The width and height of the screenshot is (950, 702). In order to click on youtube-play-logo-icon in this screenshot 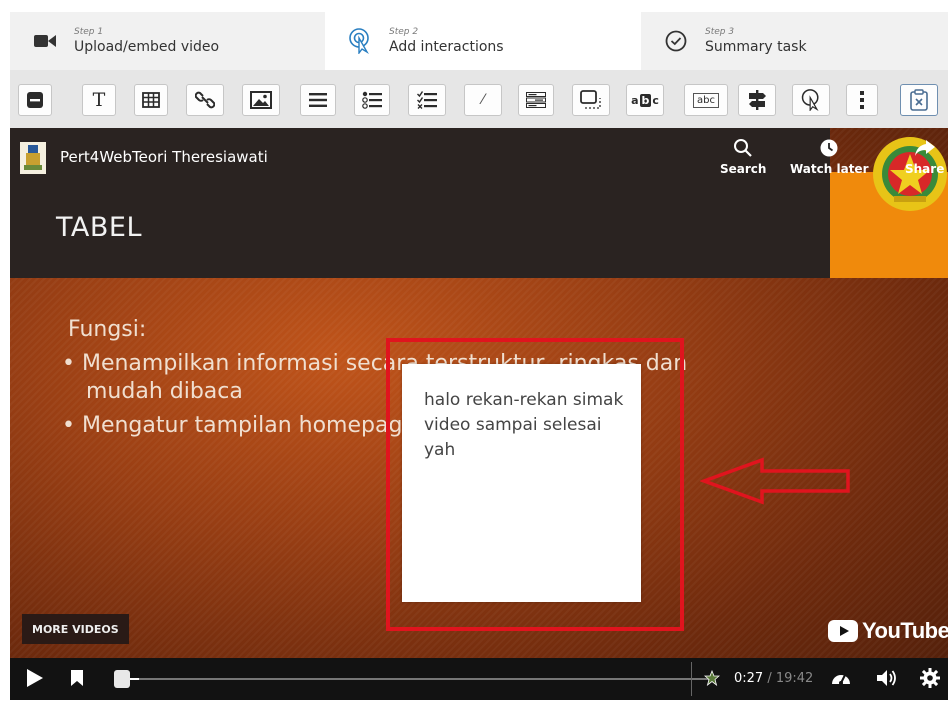, I will do `click(843, 631)`.